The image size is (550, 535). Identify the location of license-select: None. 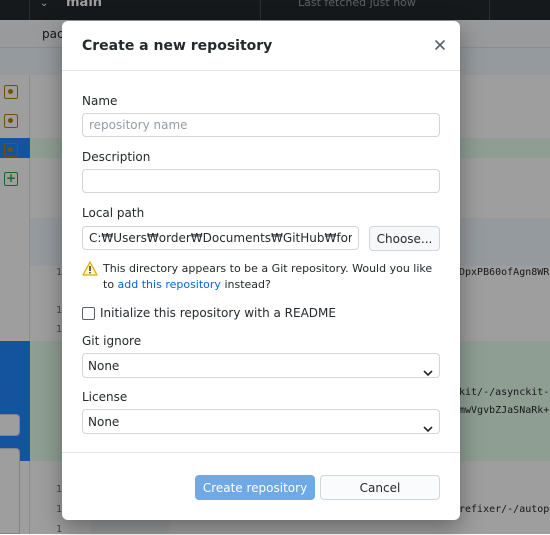
(261, 421).